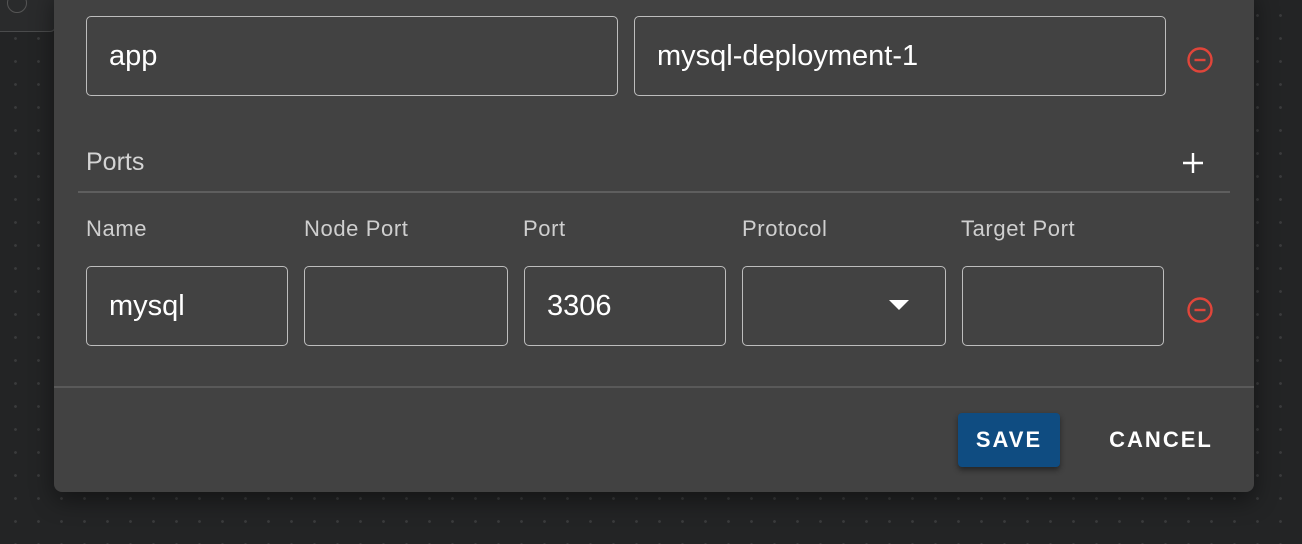 This screenshot has width=1302, height=544. What do you see at coordinates (788, 55) in the screenshot?
I see `label-value-value: mysql-deployment-1` at bounding box center [788, 55].